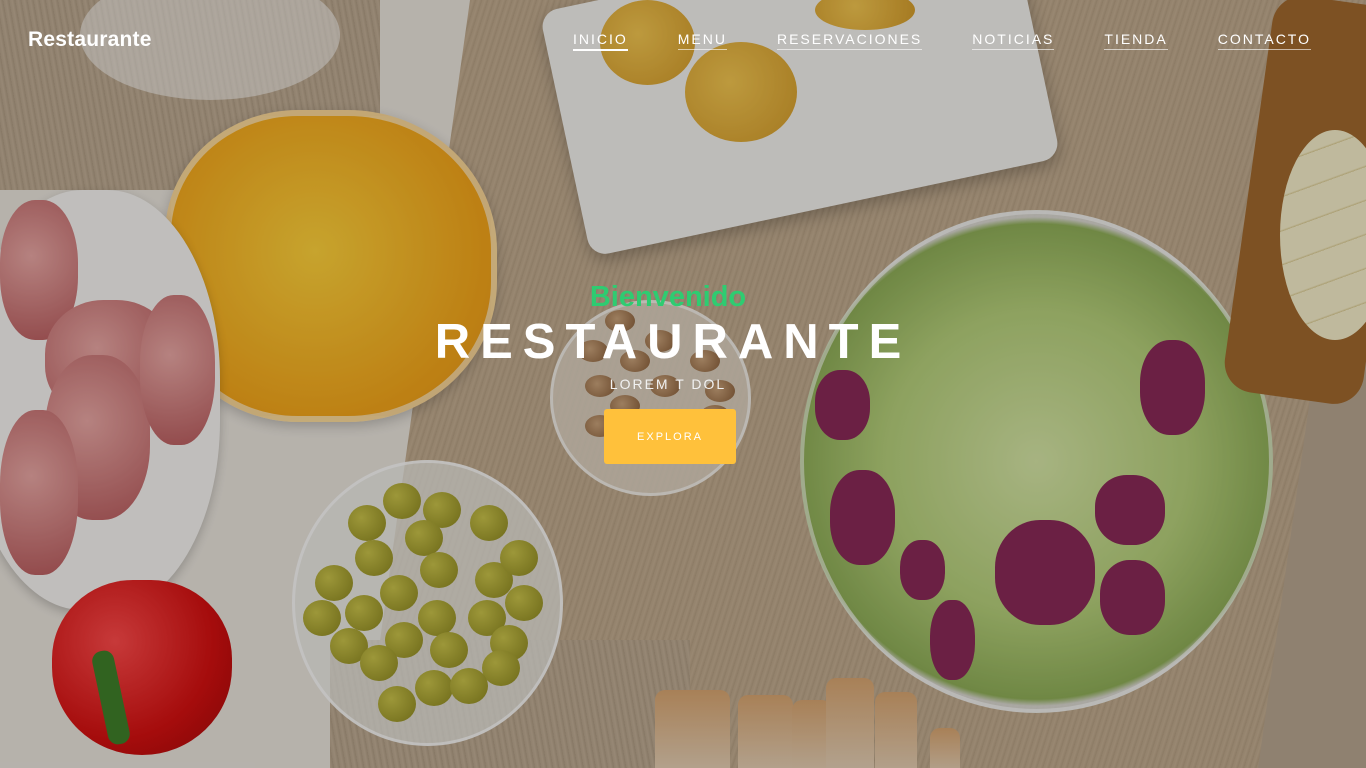 The height and width of the screenshot is (768, 1366). I want to click on nav-item-tienda: TIENDA, so click(1111, 41).